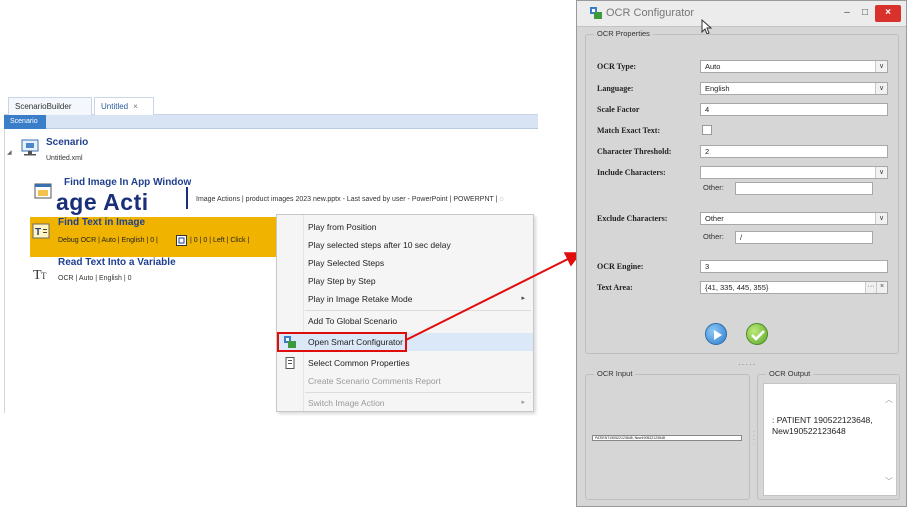 This screenshot has height=510, width=912. What do you see at coordinates (615, 88) in the screenshot?
I see `language-label: Language:` at bounding box center [615, 88].